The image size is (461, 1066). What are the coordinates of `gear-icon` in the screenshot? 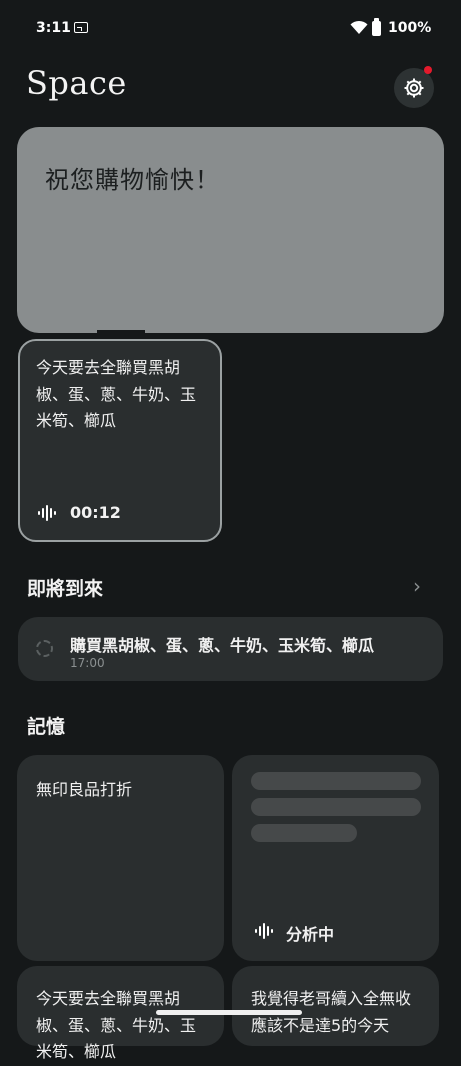 It's located at (414, 88).